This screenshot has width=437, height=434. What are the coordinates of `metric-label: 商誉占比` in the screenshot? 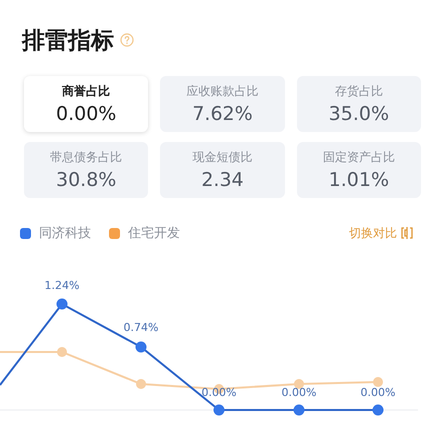 It's located at (86, 91).